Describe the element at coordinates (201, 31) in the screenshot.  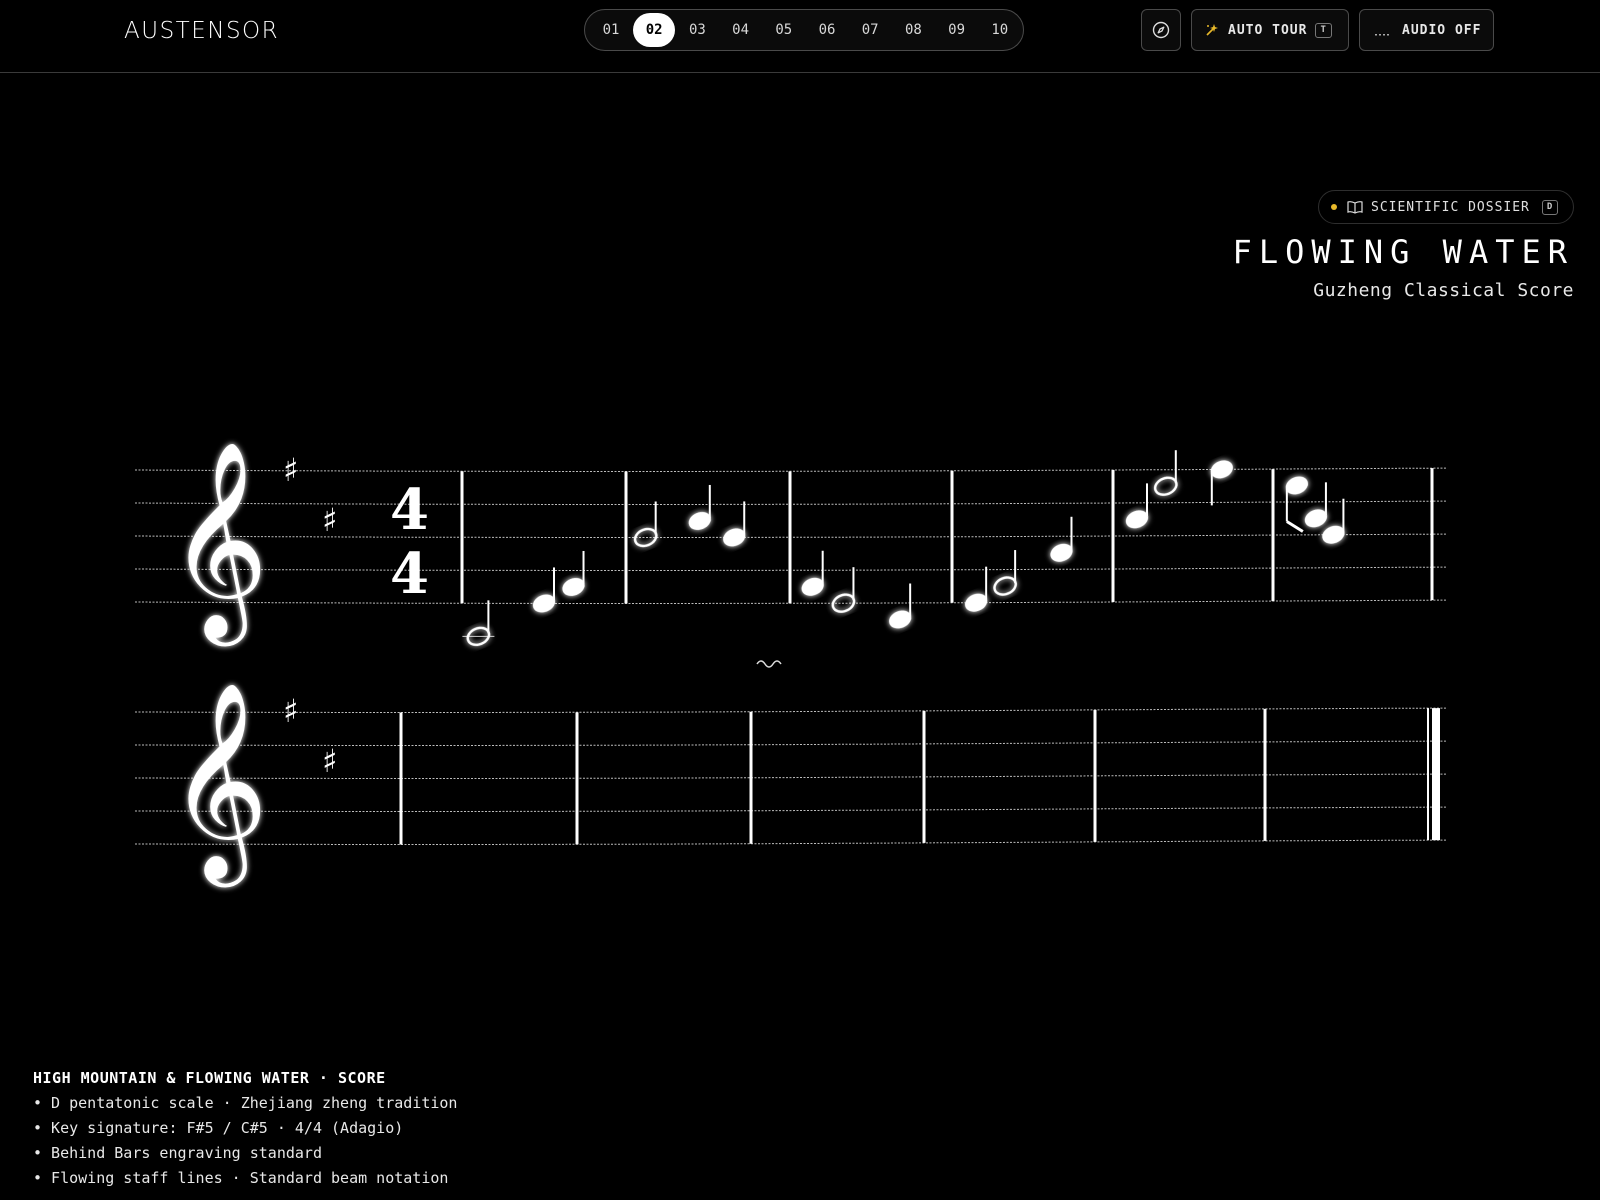
I see `brand-logo: AUSTENSOR` at that location.